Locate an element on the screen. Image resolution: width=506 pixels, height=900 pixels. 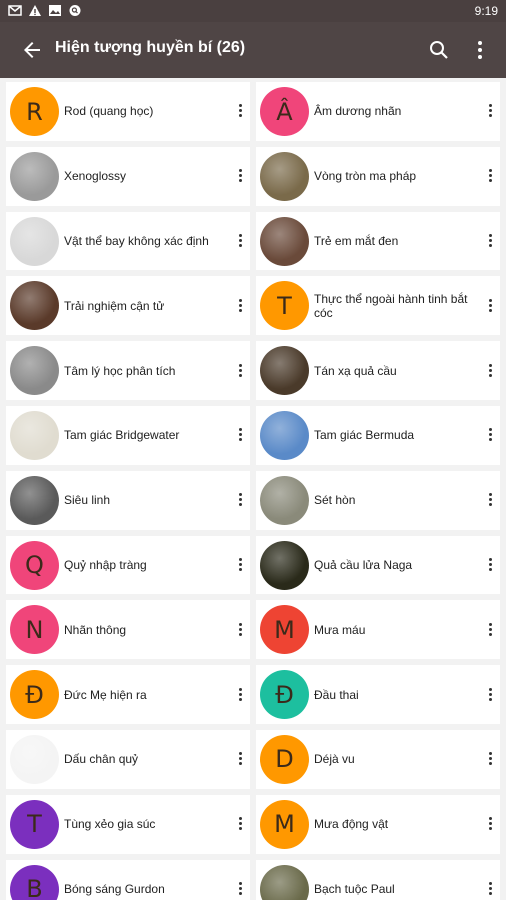
item-title: Siêu linh is located at coordinates (87, 500).